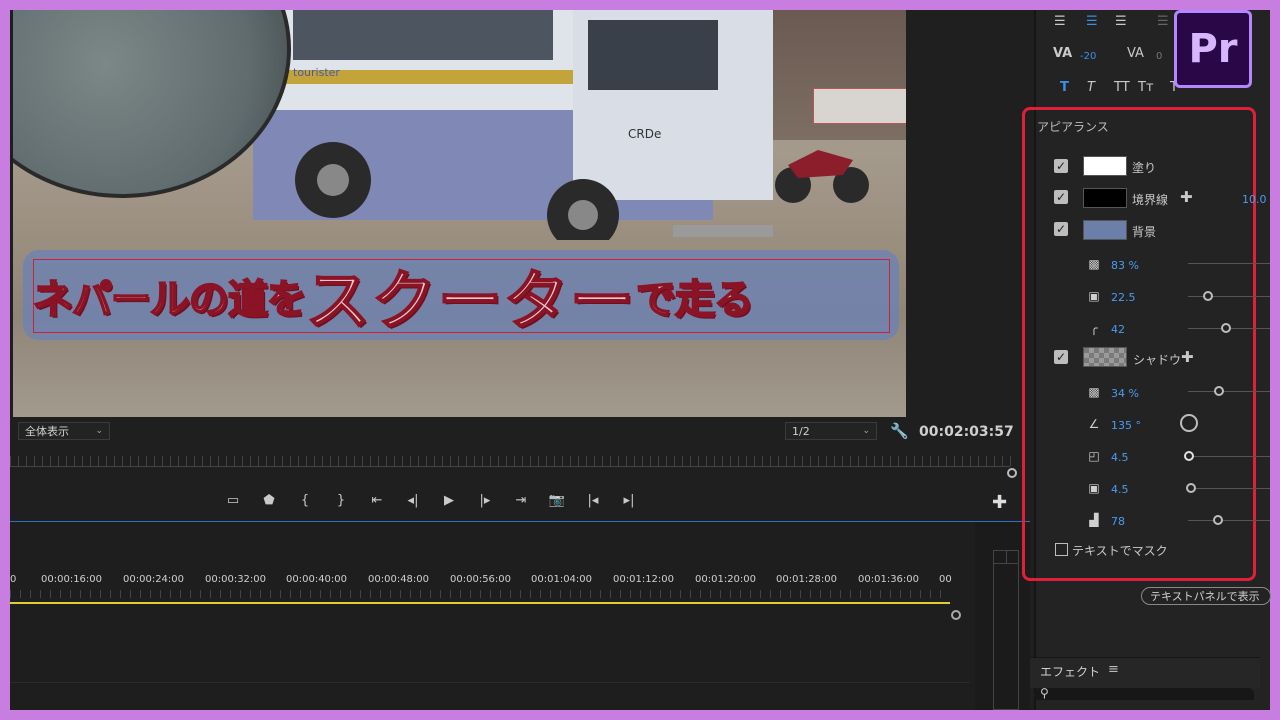 The width and height of the screenshot is (1280, 720). Describe the element at coordinates (1120, 489) in the screenshot. I see `shadow-size-value: 4.5` at that location.